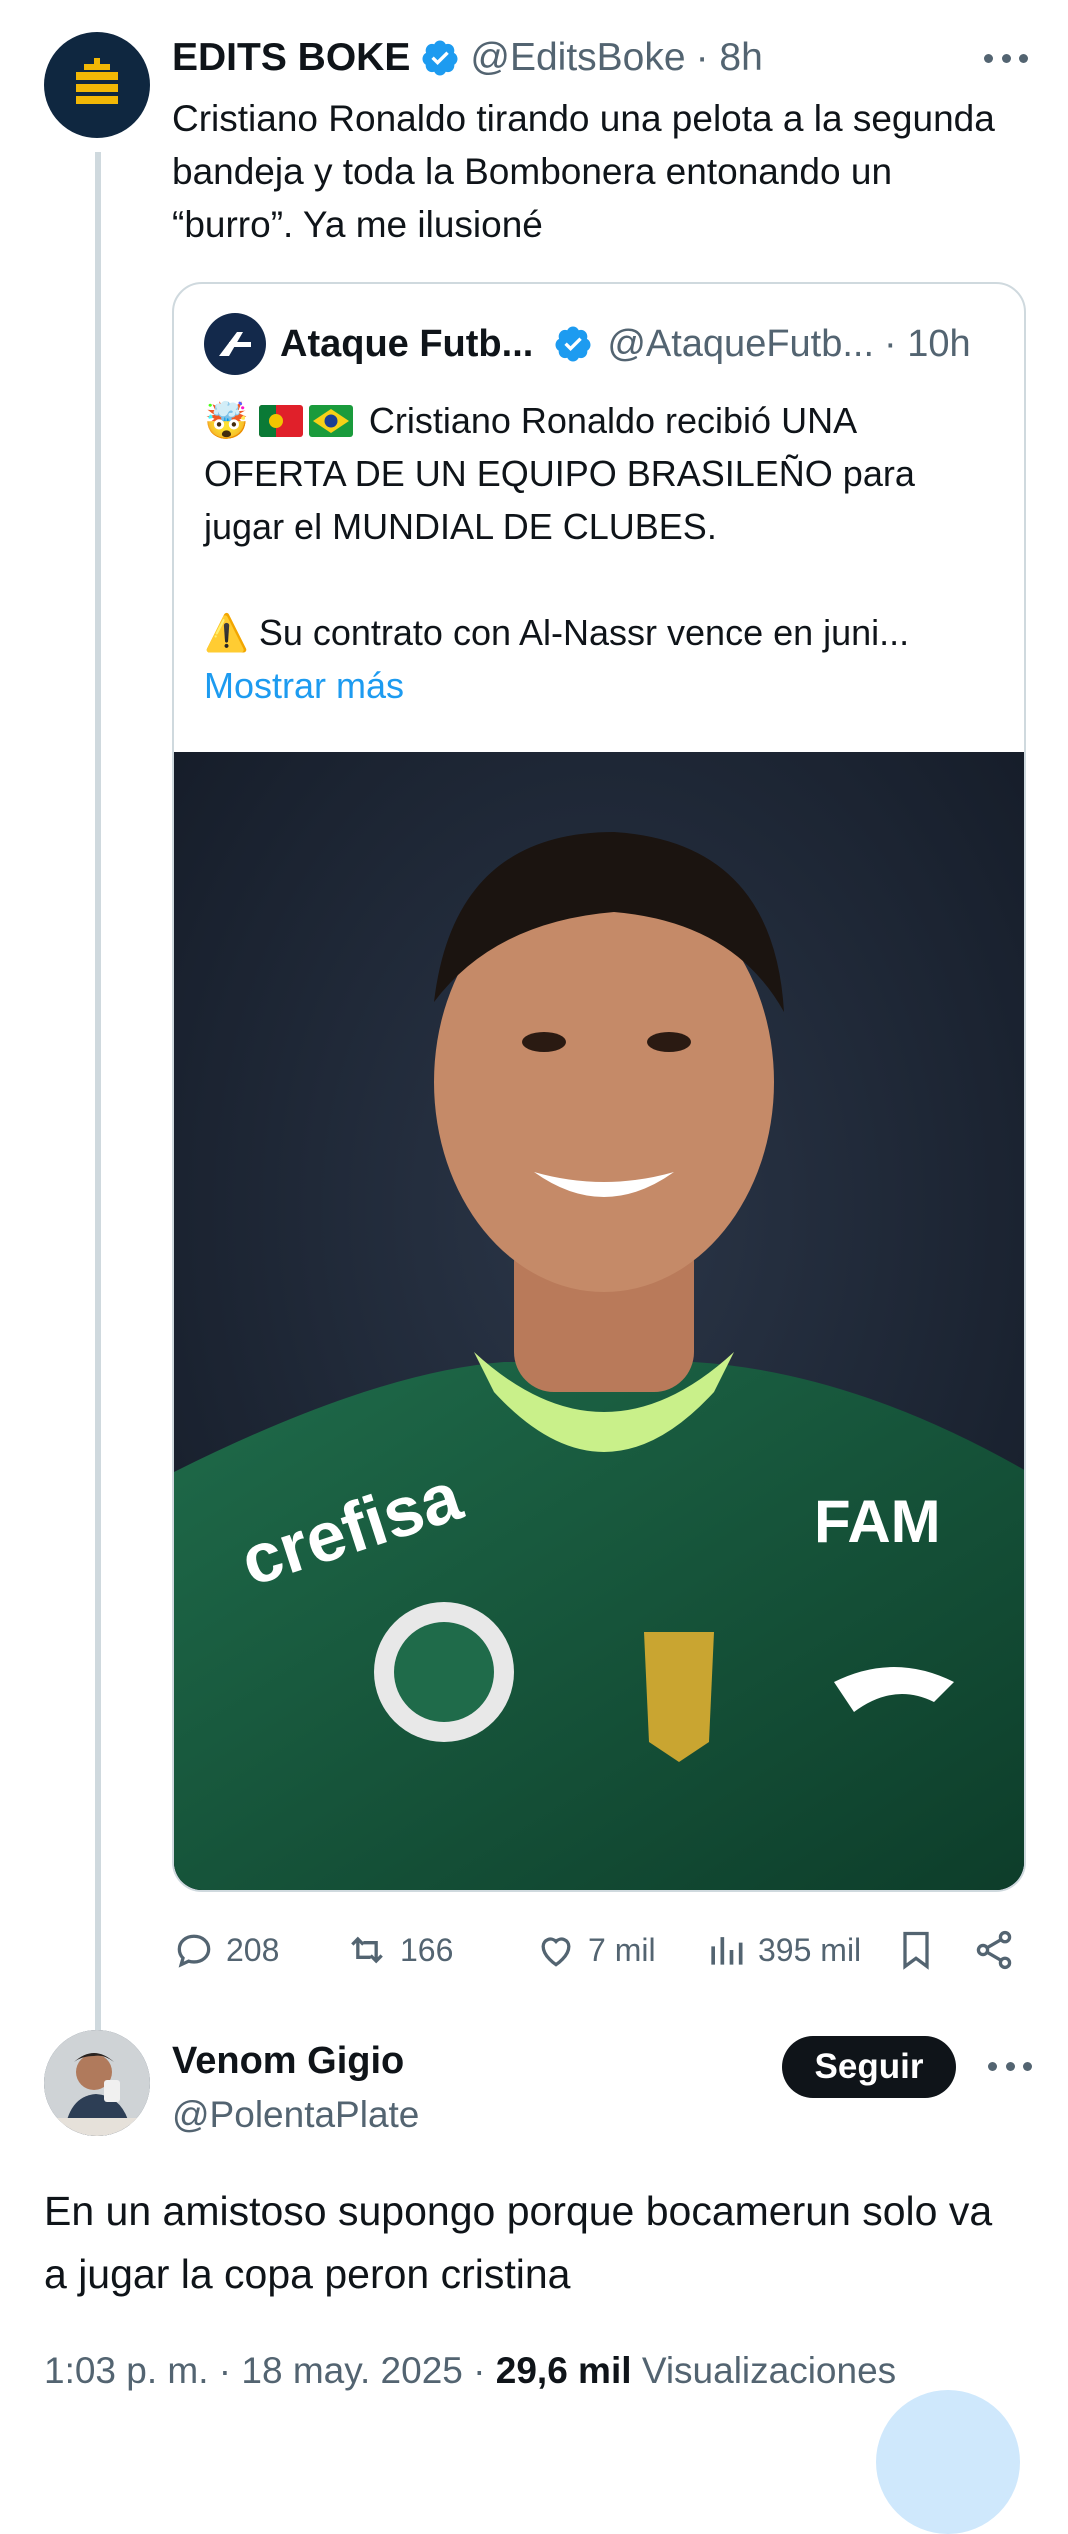 This screenshot has height=2534, width=1068. I want to click on bombonera-logo-icon, so click(97, 81).